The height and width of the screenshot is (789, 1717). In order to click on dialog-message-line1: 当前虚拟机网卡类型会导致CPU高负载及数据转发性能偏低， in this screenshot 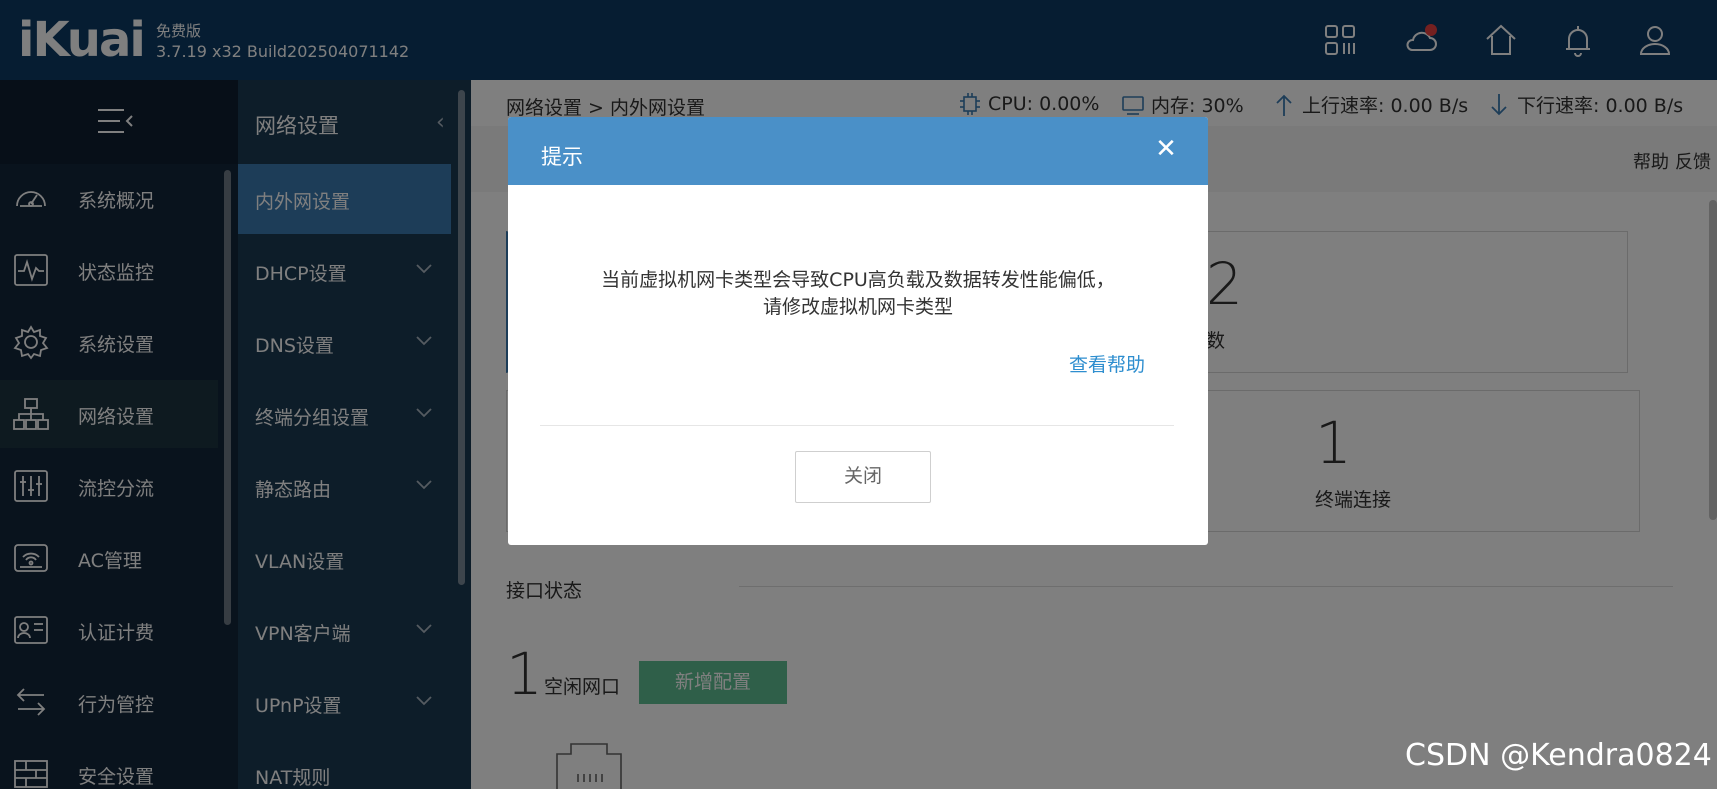, I will do `click(858, 280)`.